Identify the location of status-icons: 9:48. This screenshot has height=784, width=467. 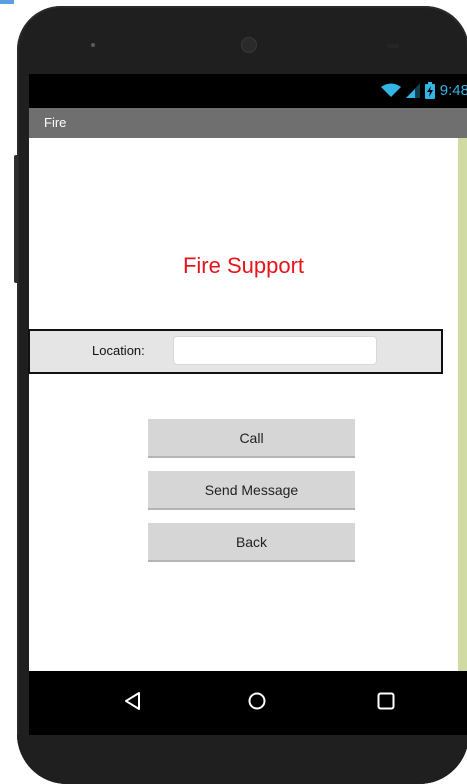
(423, 90).